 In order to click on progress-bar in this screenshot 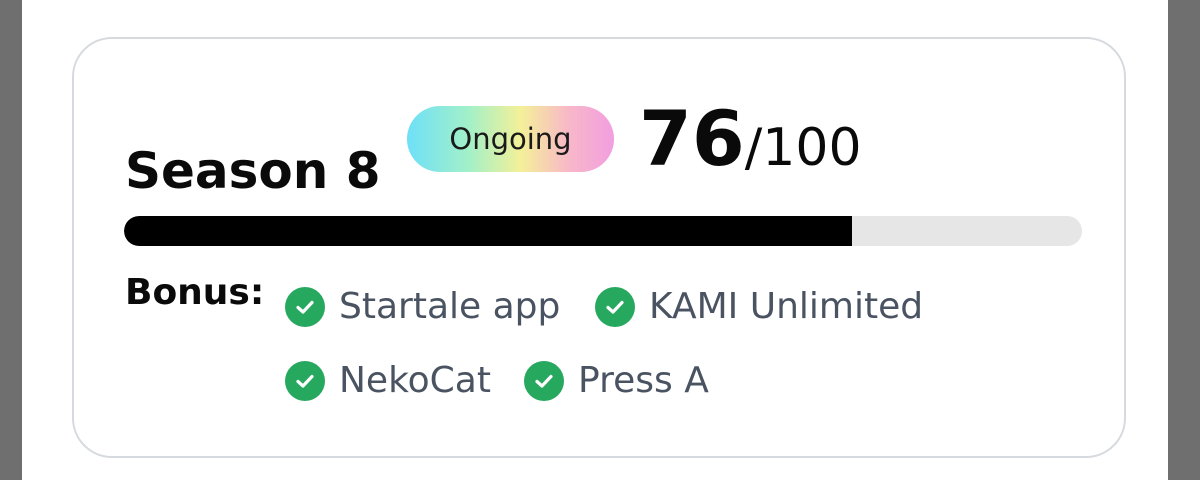, I will do `click(603, 231)`.